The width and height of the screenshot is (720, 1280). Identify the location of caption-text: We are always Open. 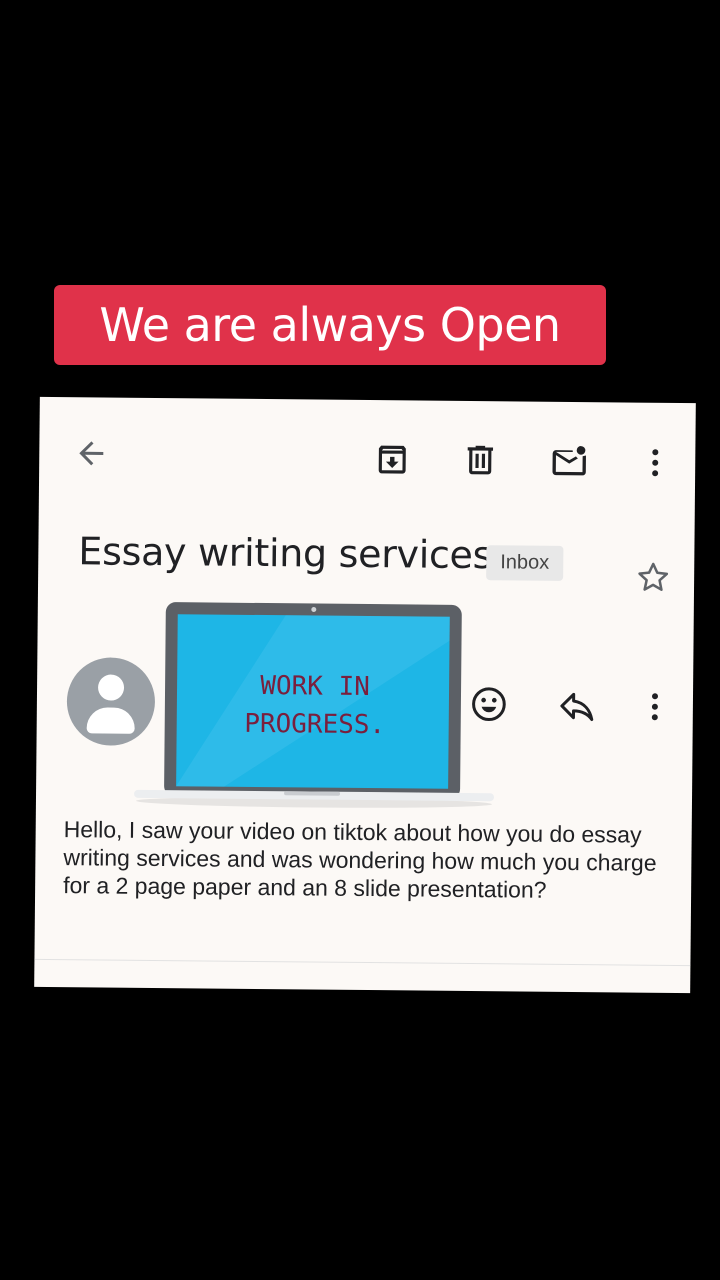
(330, 325).